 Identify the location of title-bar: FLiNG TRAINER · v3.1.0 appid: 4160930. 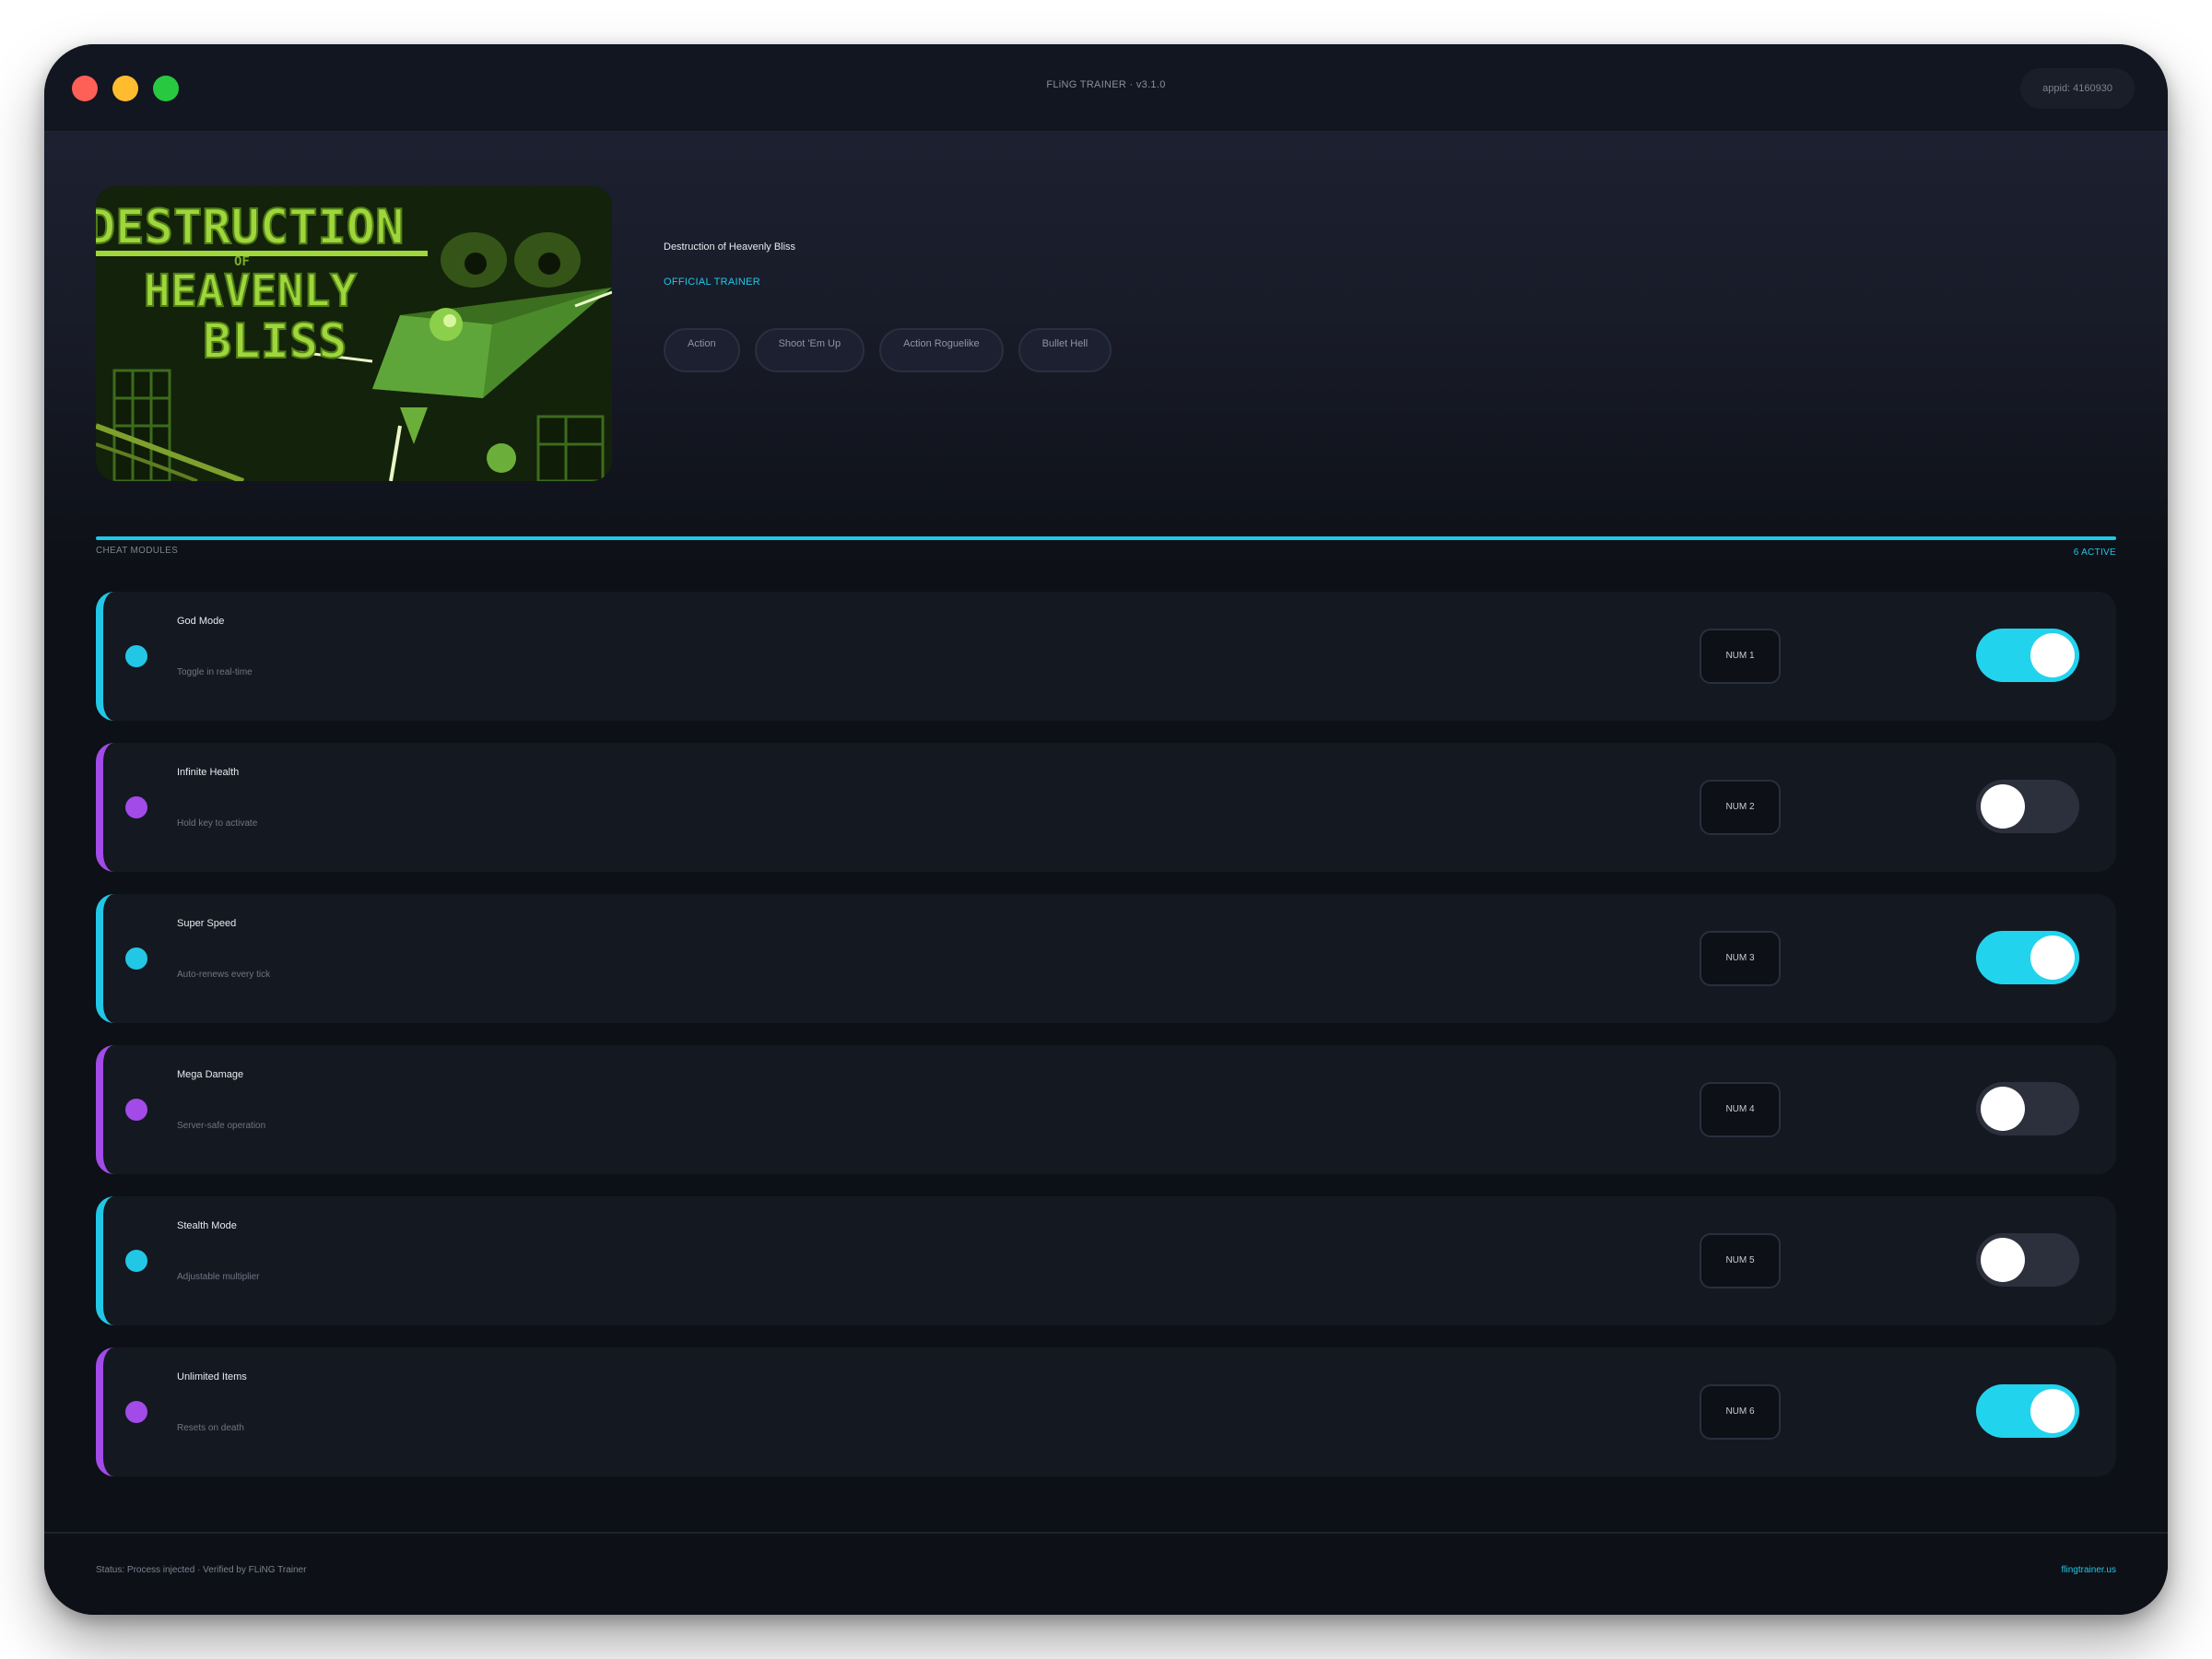
(1106, 88).